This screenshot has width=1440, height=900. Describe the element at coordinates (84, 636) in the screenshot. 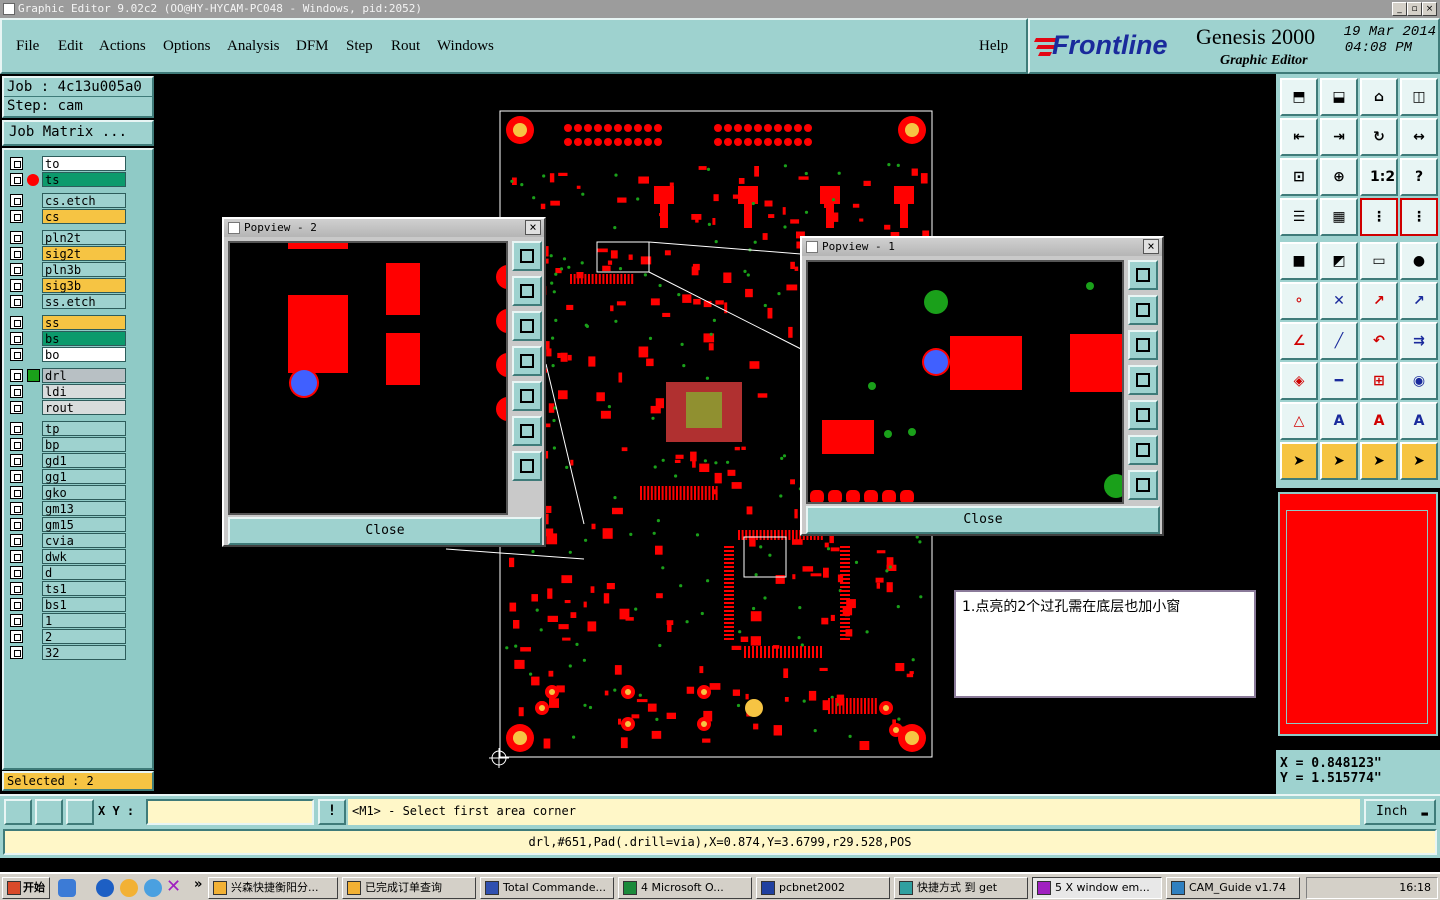

I see `layer-name: 2` at that location.